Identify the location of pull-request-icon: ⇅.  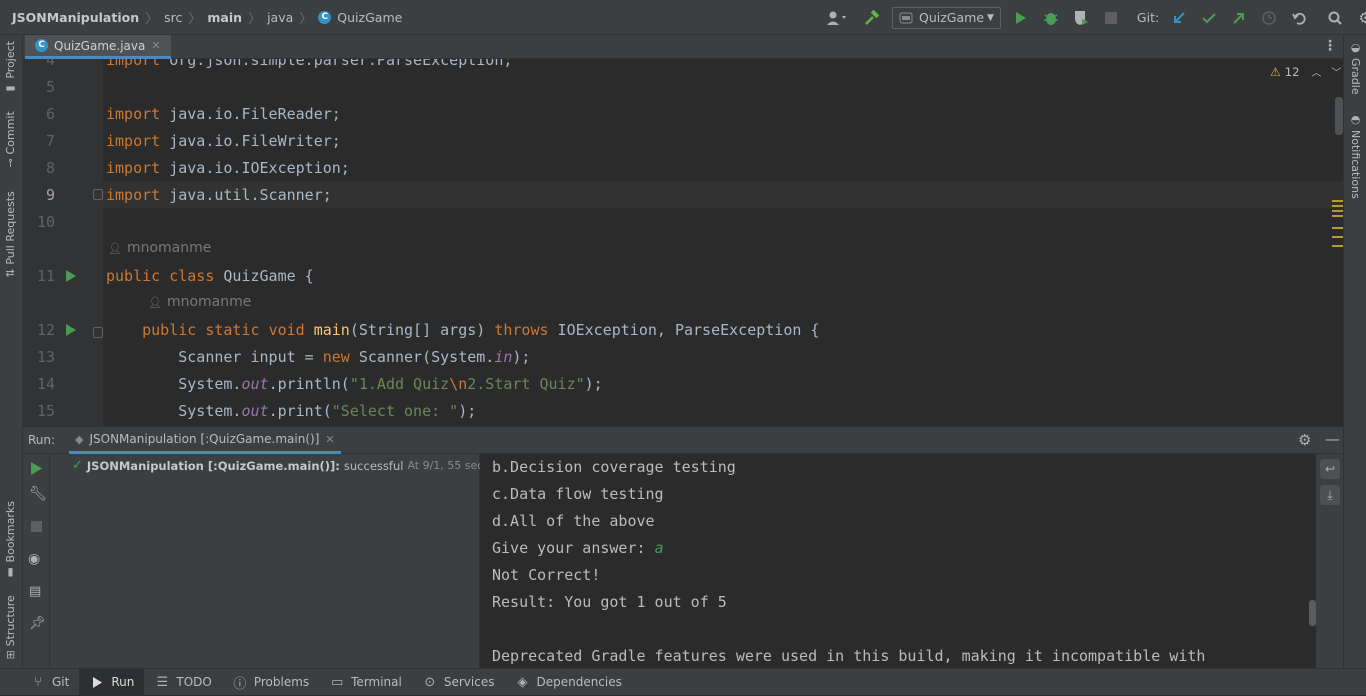
(10, 273).